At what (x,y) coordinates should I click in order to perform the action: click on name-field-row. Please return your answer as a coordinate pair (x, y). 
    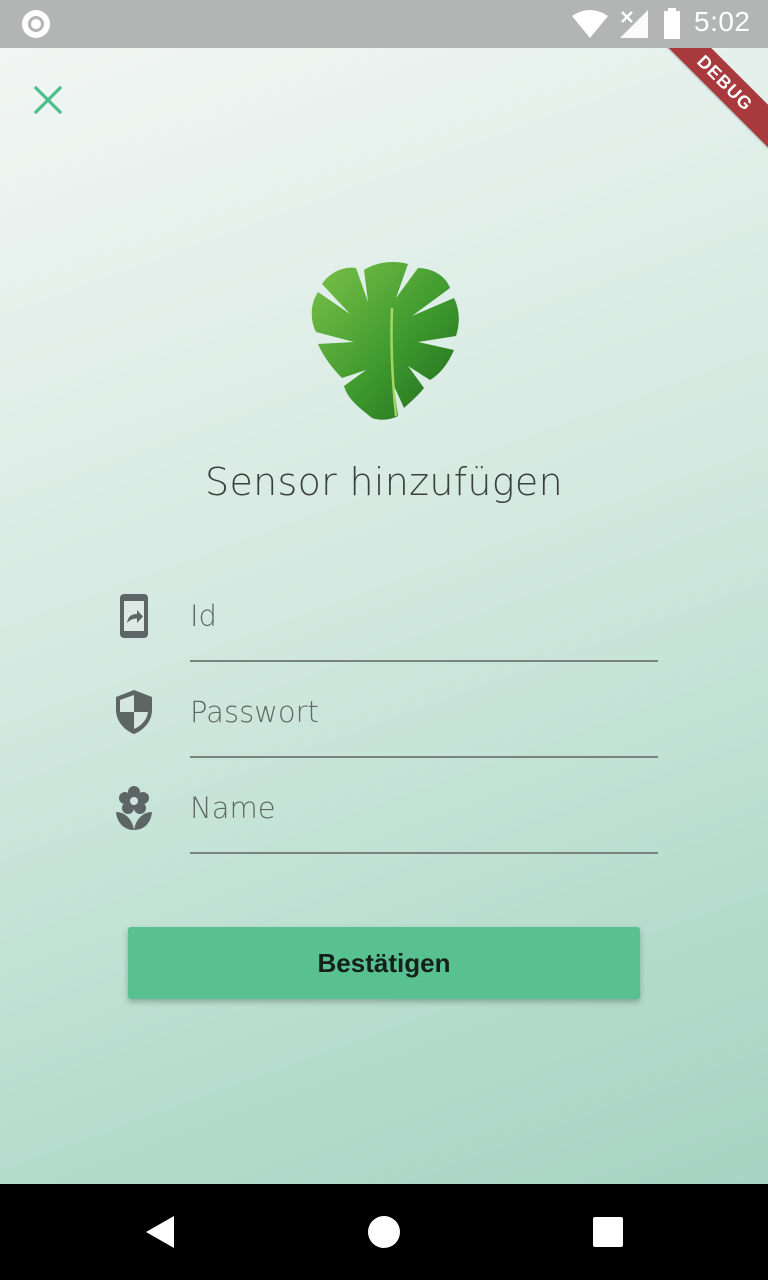
    Looking at the image, I should click on (383, 830).